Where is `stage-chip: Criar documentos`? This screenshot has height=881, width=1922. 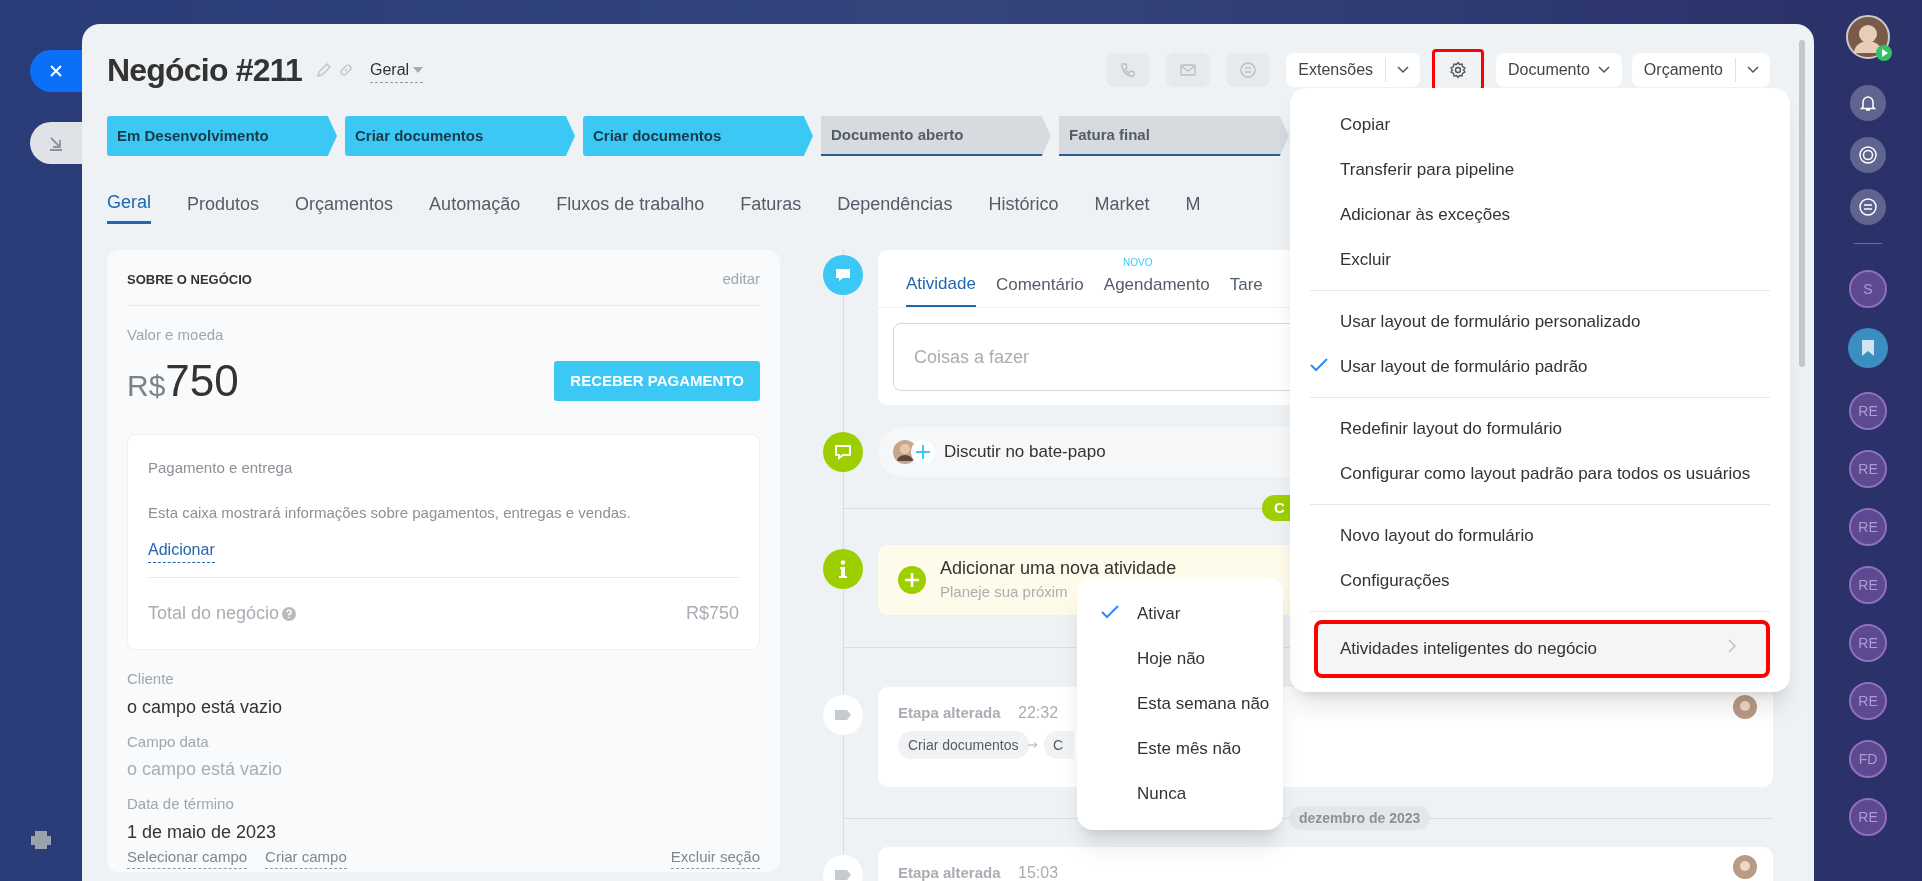
stage-chip: Criar documentos is located at coordinates (963, 745).